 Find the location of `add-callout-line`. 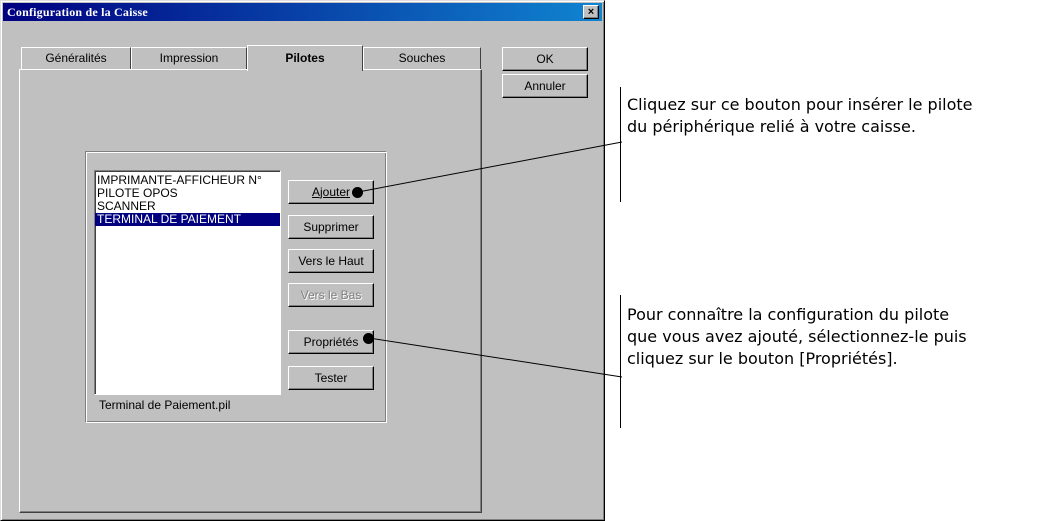

add-callout-line is located at coordinates (490, 167).